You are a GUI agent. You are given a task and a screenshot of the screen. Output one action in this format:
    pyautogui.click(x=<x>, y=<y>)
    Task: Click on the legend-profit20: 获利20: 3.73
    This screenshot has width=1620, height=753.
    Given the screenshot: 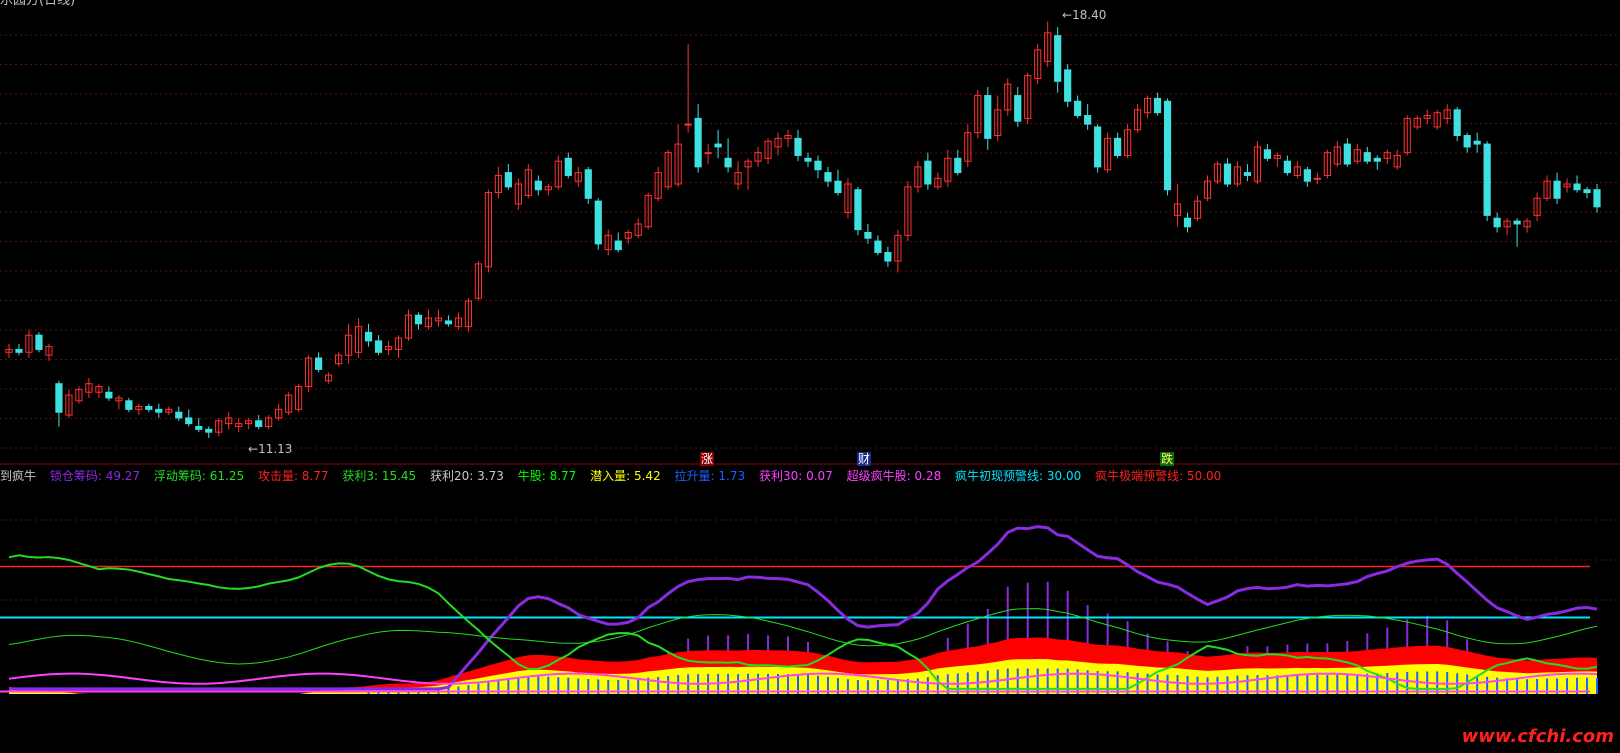 What is the action you would take?
    pyautogui.click(x=467, y=476)
    